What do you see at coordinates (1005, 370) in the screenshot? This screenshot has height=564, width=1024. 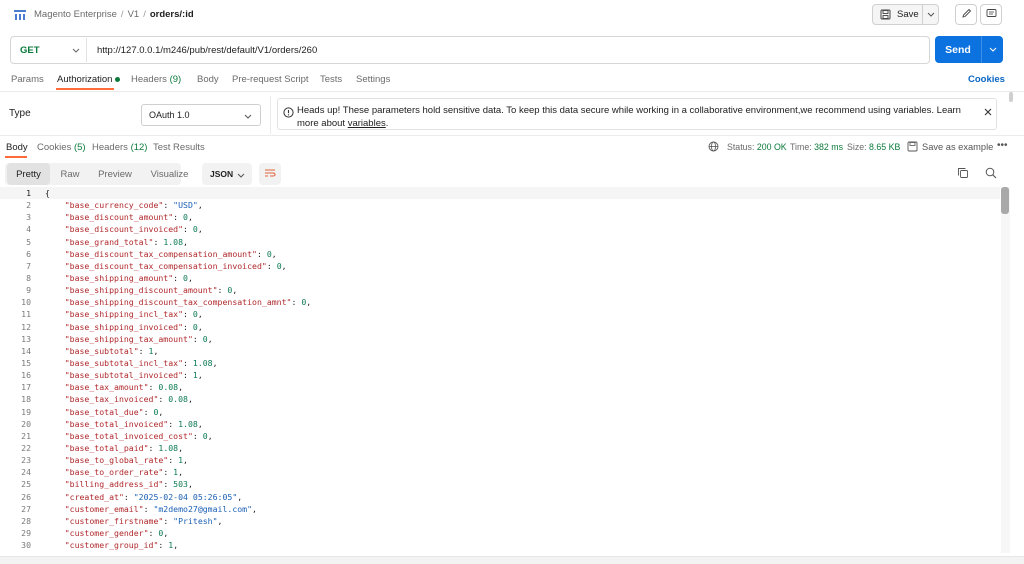 I see `editor-scrollbar-track` at bounding box center [1005, 370].